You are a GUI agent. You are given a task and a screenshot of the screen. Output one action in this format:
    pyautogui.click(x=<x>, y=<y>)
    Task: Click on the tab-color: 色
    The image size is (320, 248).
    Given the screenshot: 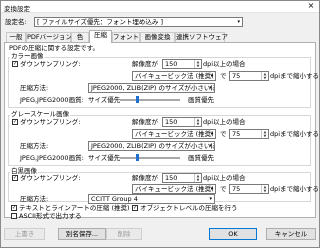 What is the action you would take?
    pyautogui.click(x=80, y=37)
    